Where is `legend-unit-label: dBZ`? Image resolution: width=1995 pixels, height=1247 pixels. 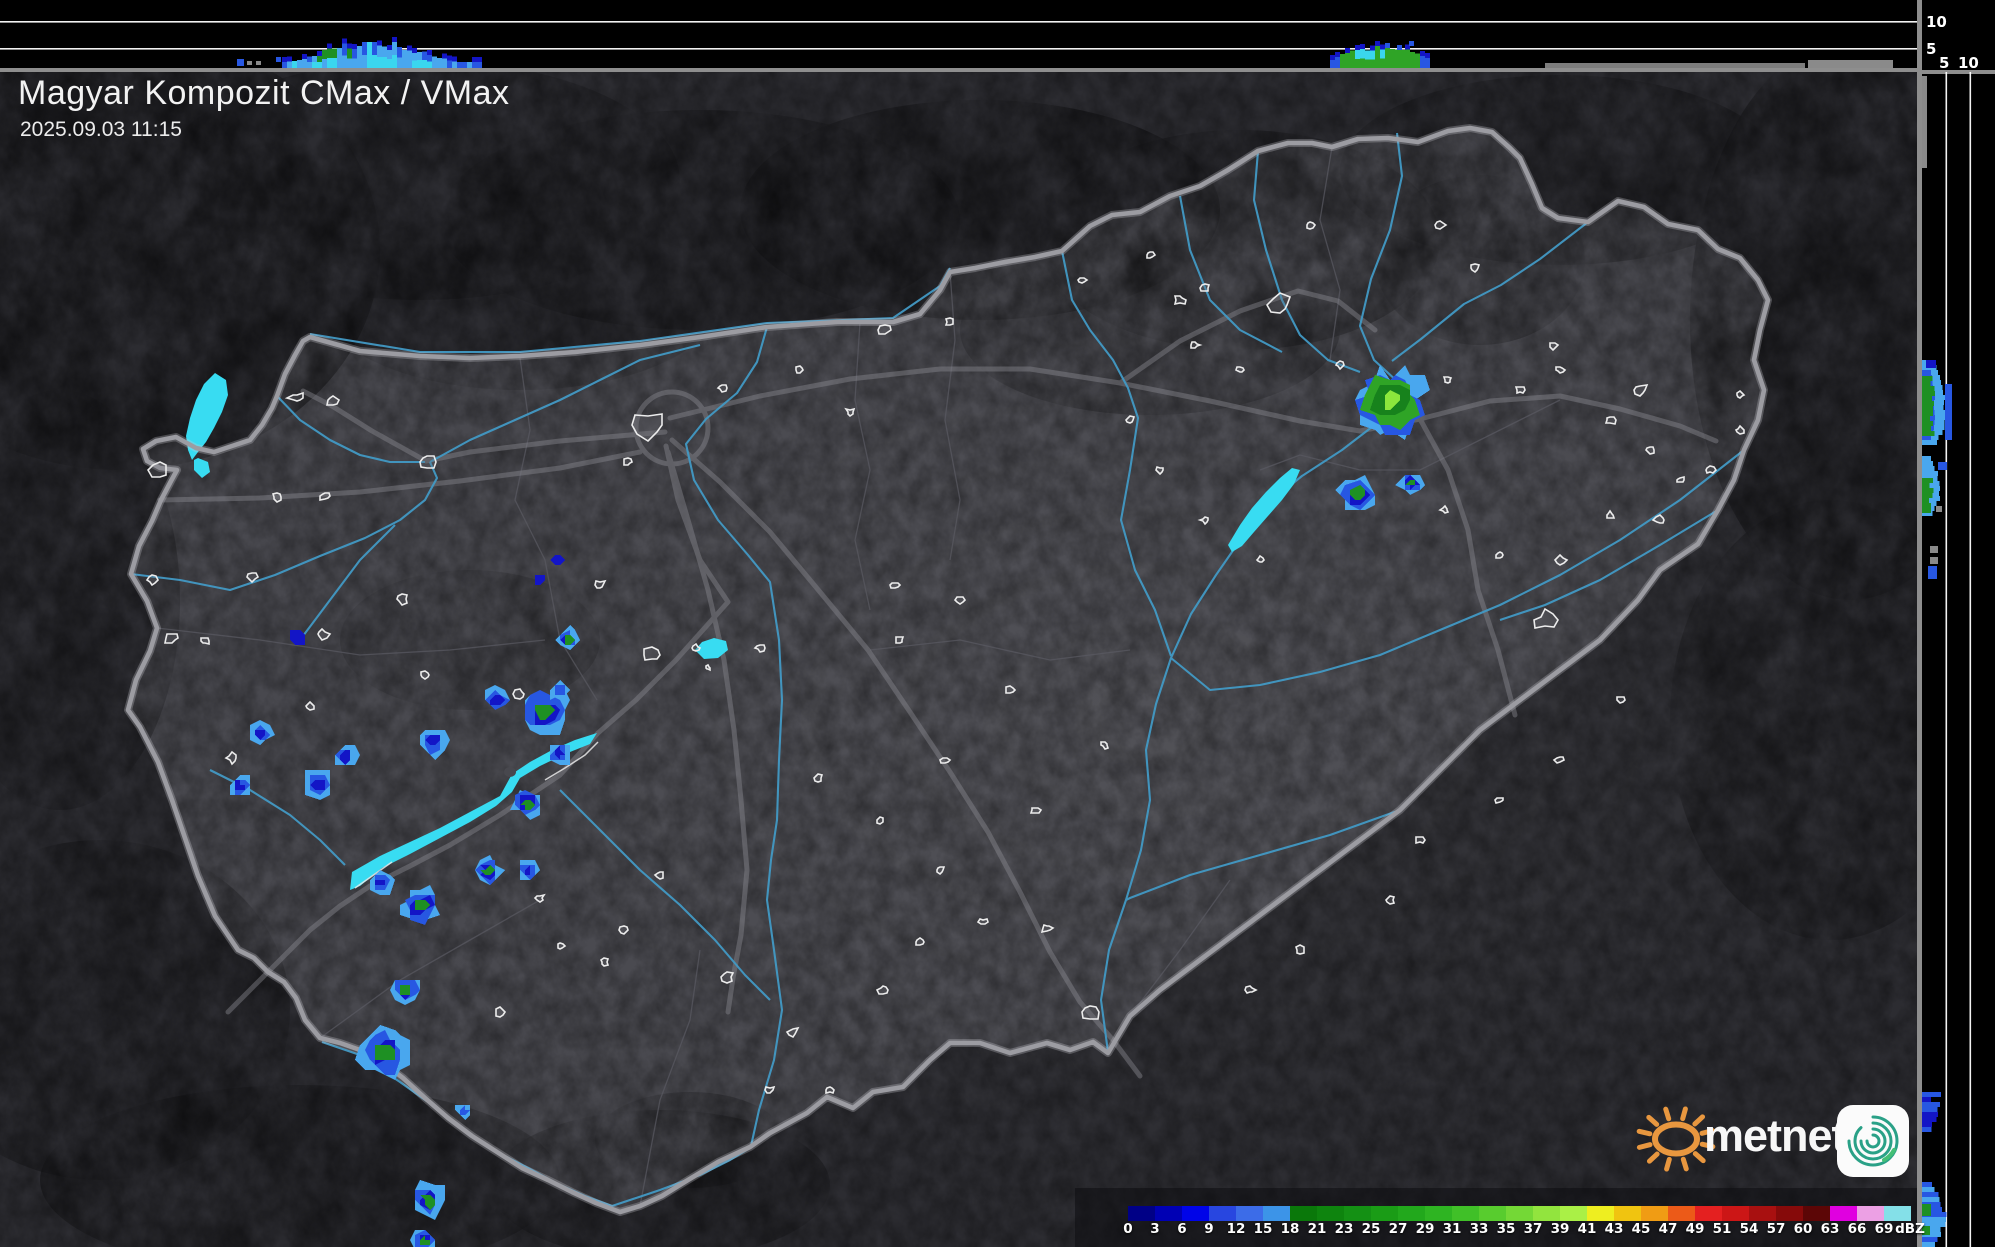 legend-unit-label: dBZ is located at coordinates (1910, 1229).